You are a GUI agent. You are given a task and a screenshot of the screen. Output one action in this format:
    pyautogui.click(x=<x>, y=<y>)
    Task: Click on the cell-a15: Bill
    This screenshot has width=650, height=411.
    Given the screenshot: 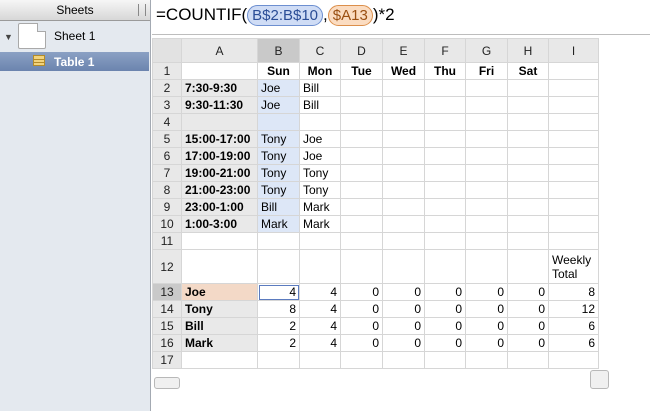 What is the action you would take?
    pyautogui.click(x=219, y=326)
    